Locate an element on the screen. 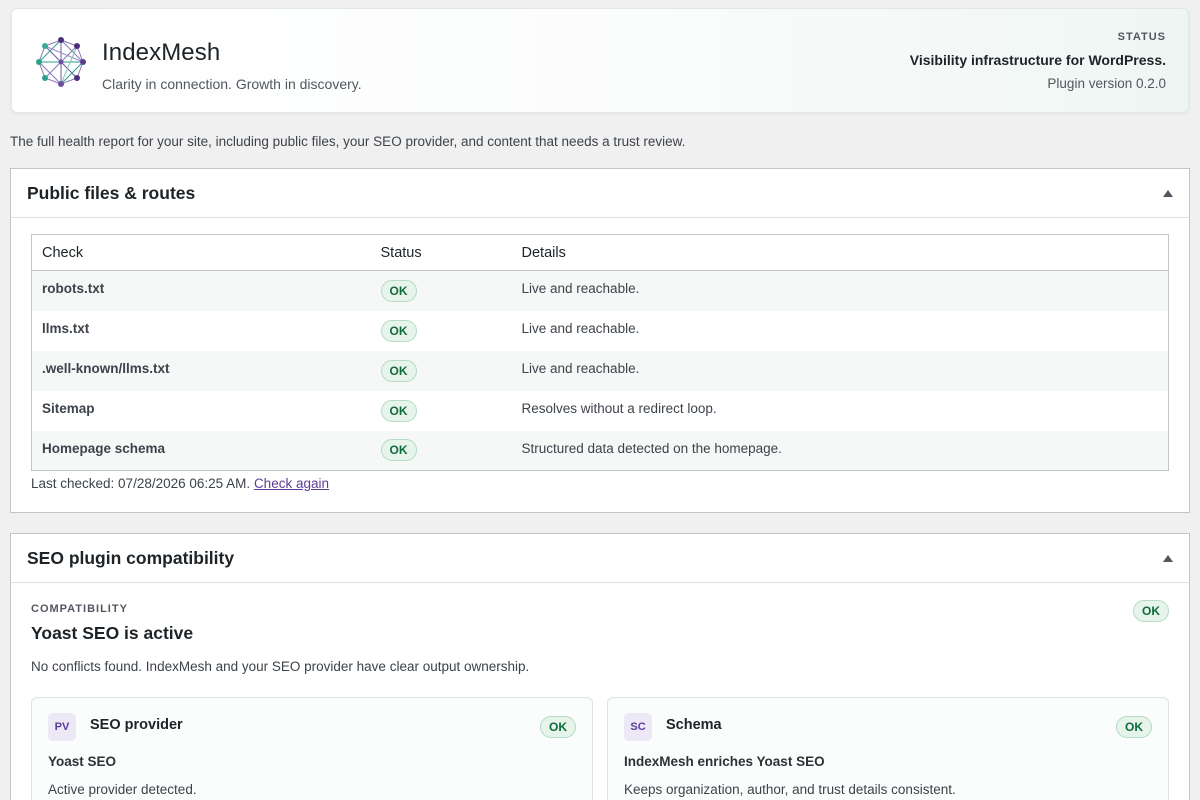  check-name: robots.txt is located at coordinates (73, 289).